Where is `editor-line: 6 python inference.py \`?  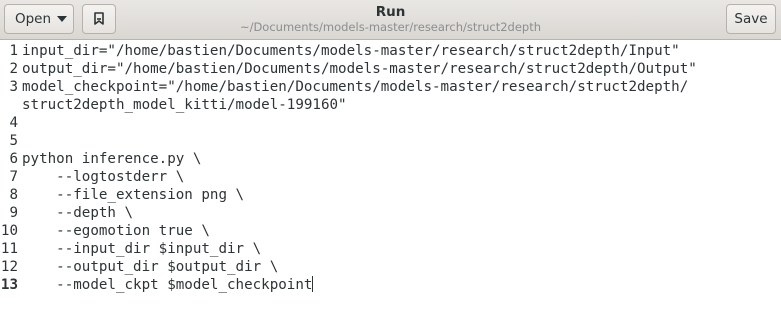 editor-line: 6 python inference.py \ is located at coordinates (390, 159).